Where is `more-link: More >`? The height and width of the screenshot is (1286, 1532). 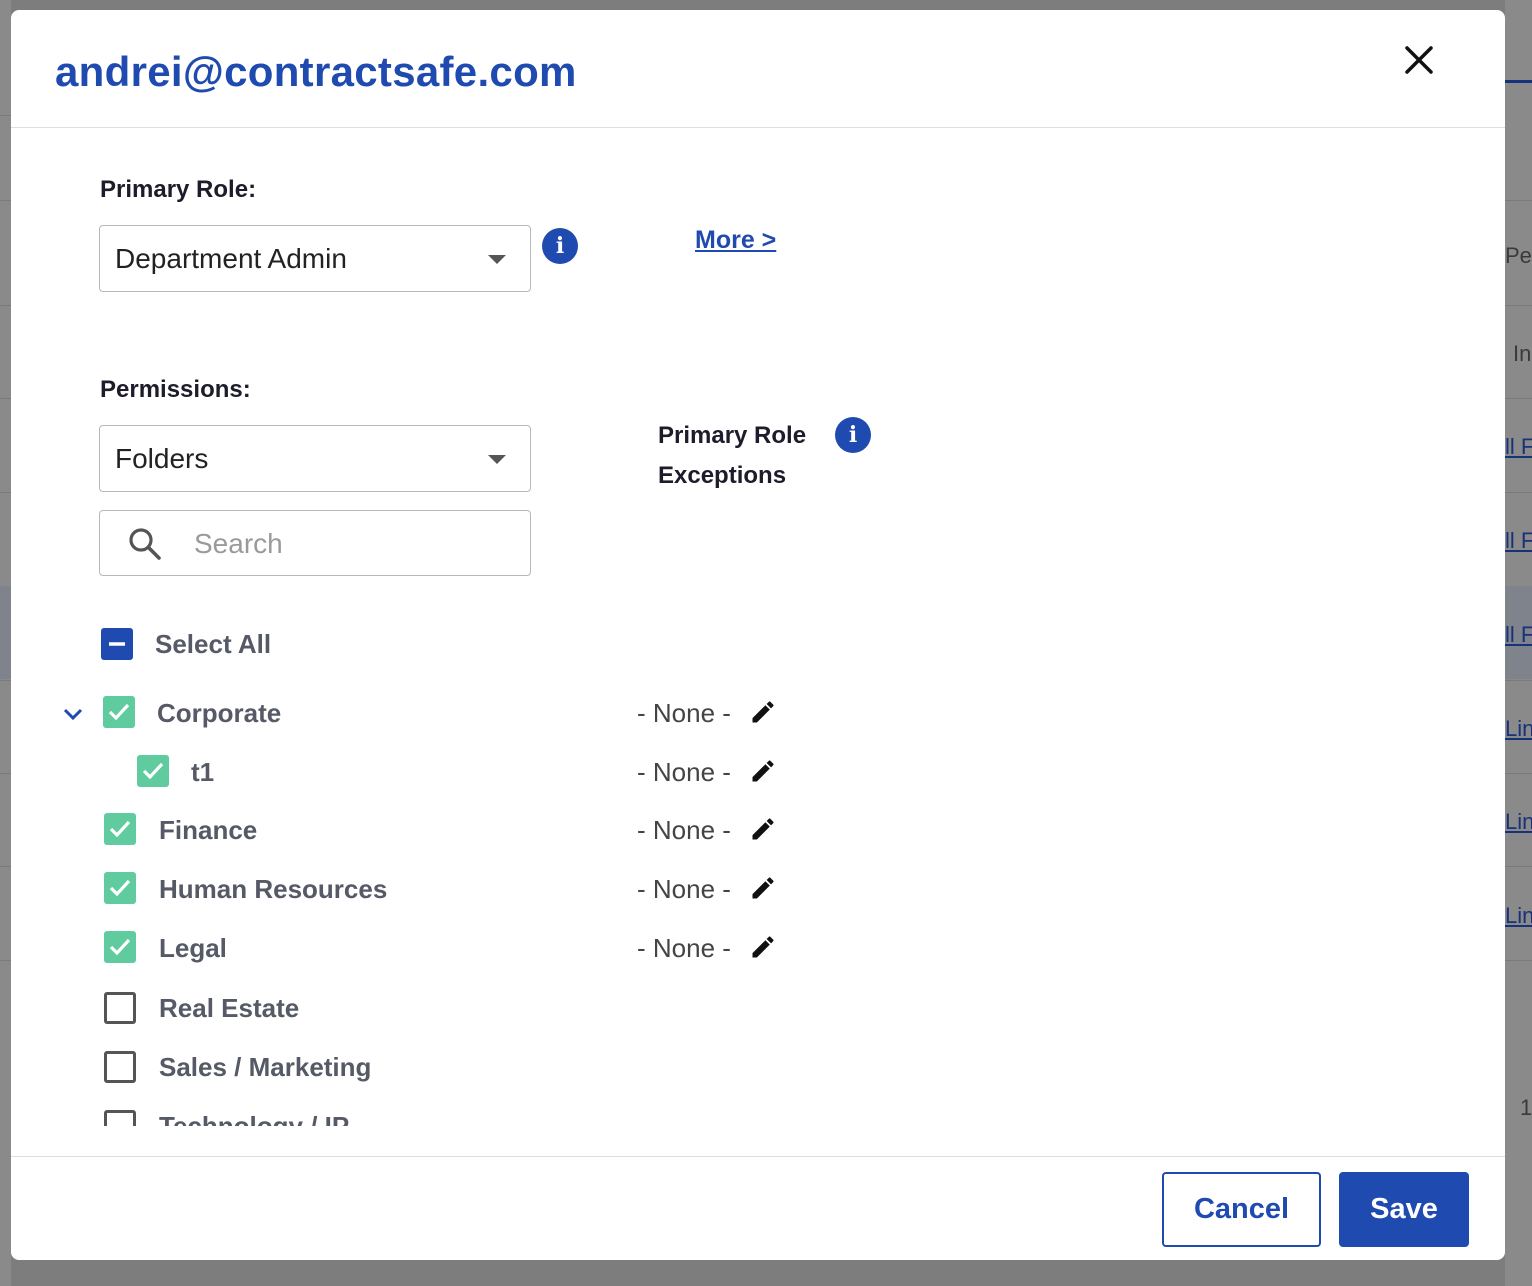 more-link: More > is located at coordinates (735, 240).